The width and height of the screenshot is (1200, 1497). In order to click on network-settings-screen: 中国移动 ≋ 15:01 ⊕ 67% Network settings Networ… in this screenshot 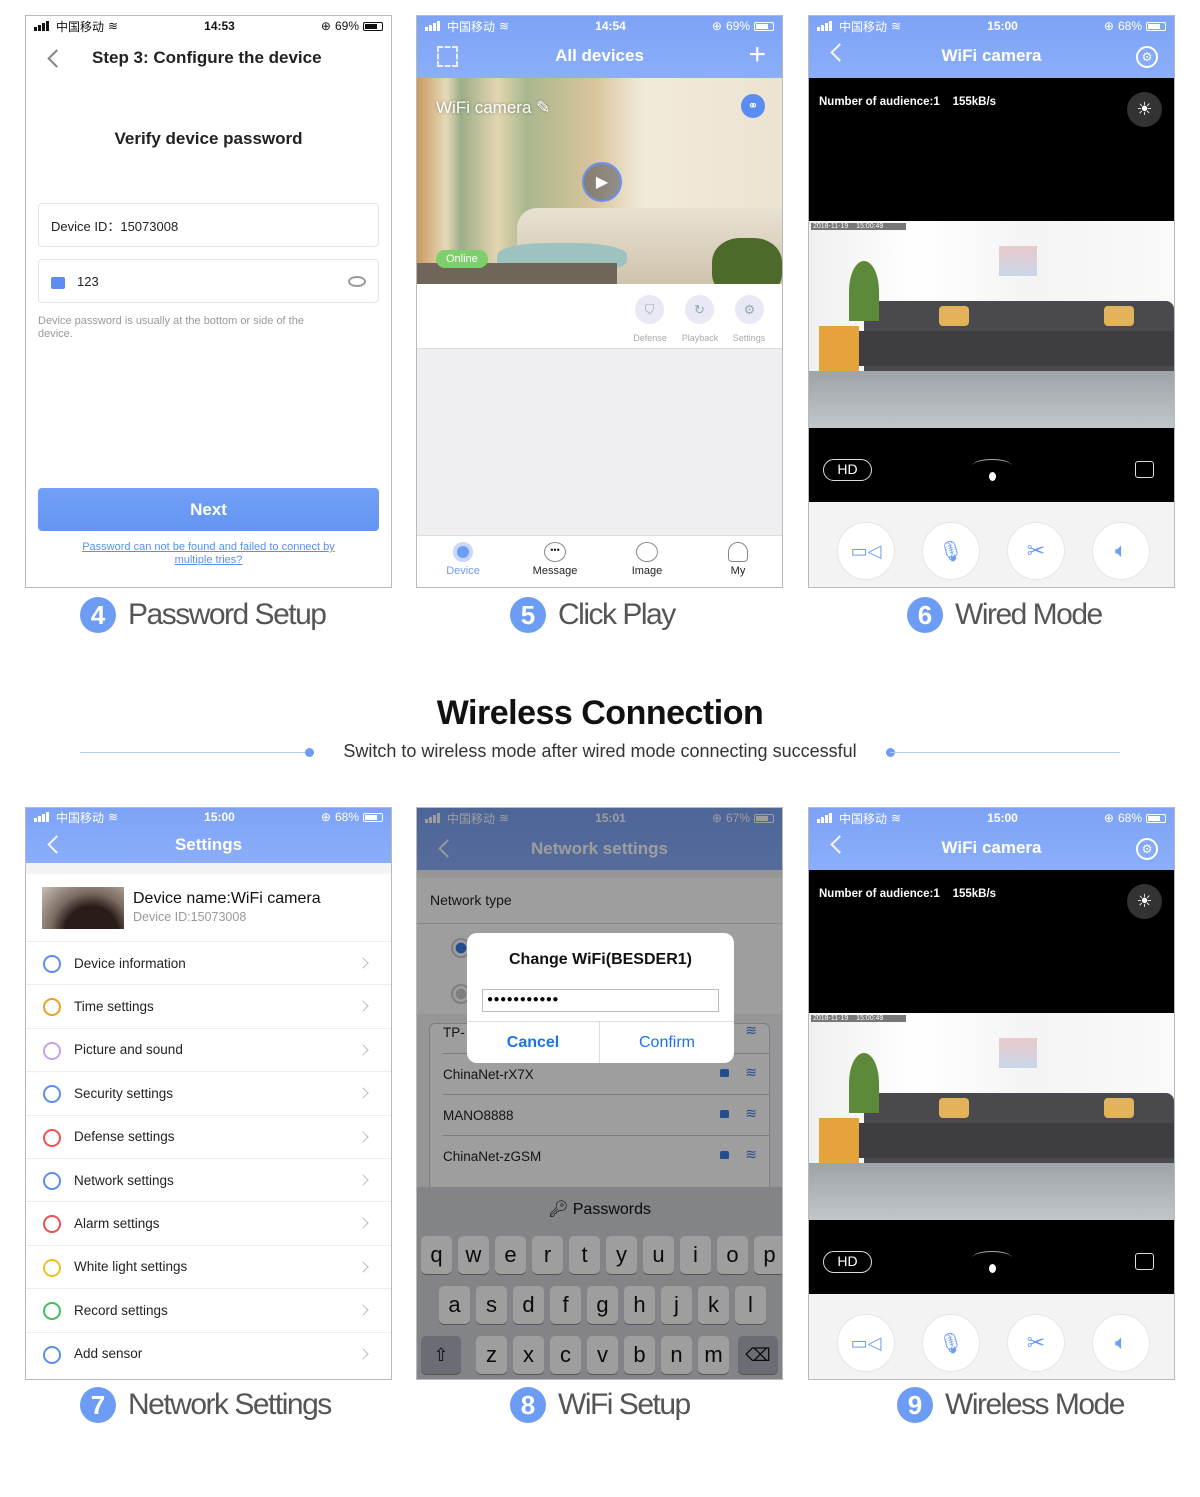, I will do `click(599, 1093)`.